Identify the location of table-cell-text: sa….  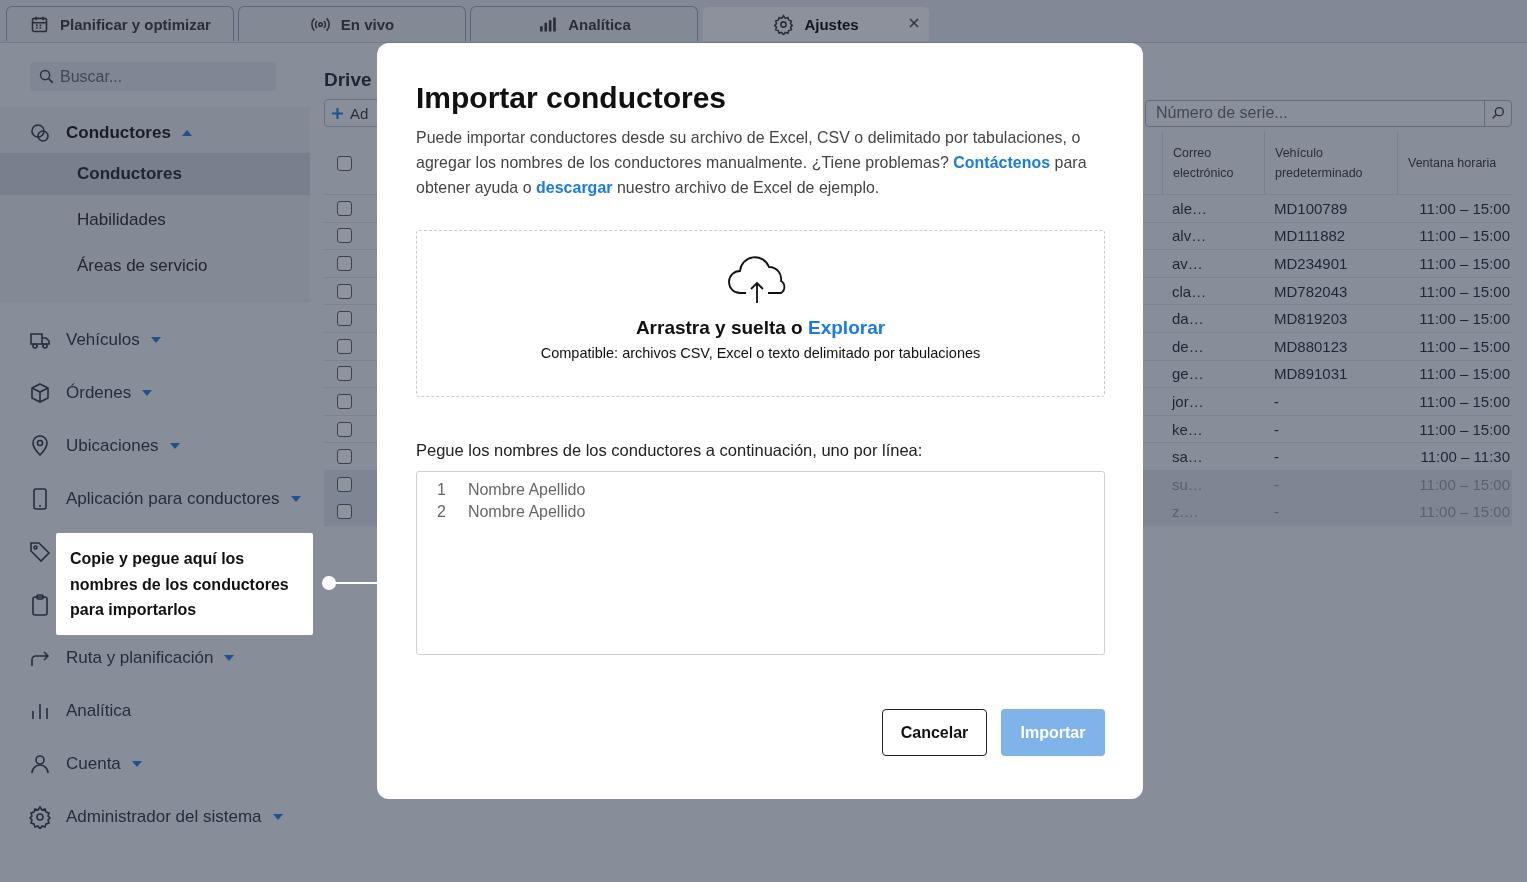
(1187, 457).